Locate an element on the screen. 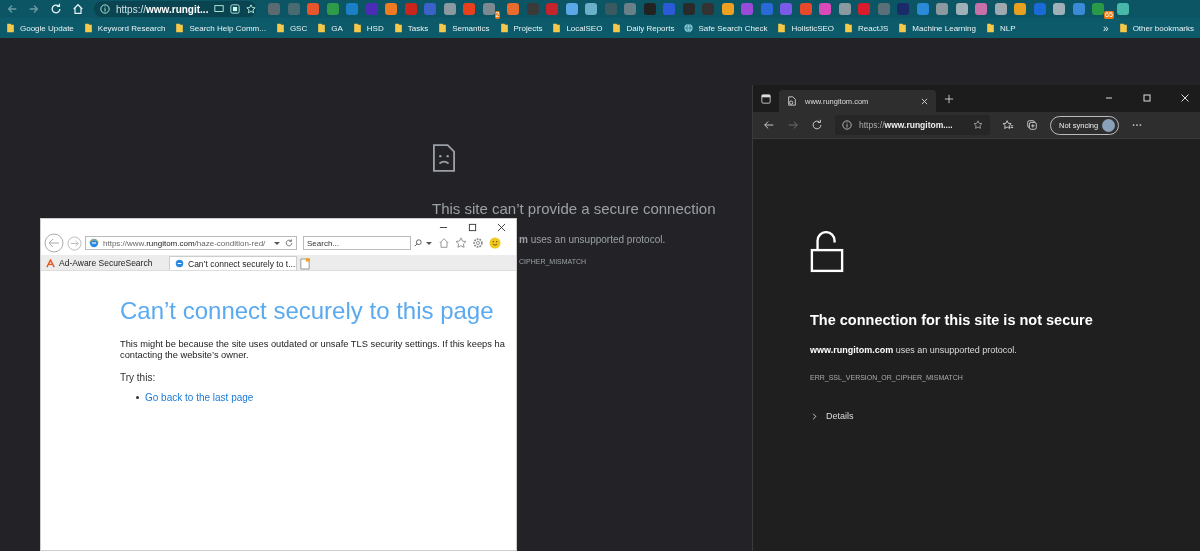  cast-icon is located at coordinates (219, 9).